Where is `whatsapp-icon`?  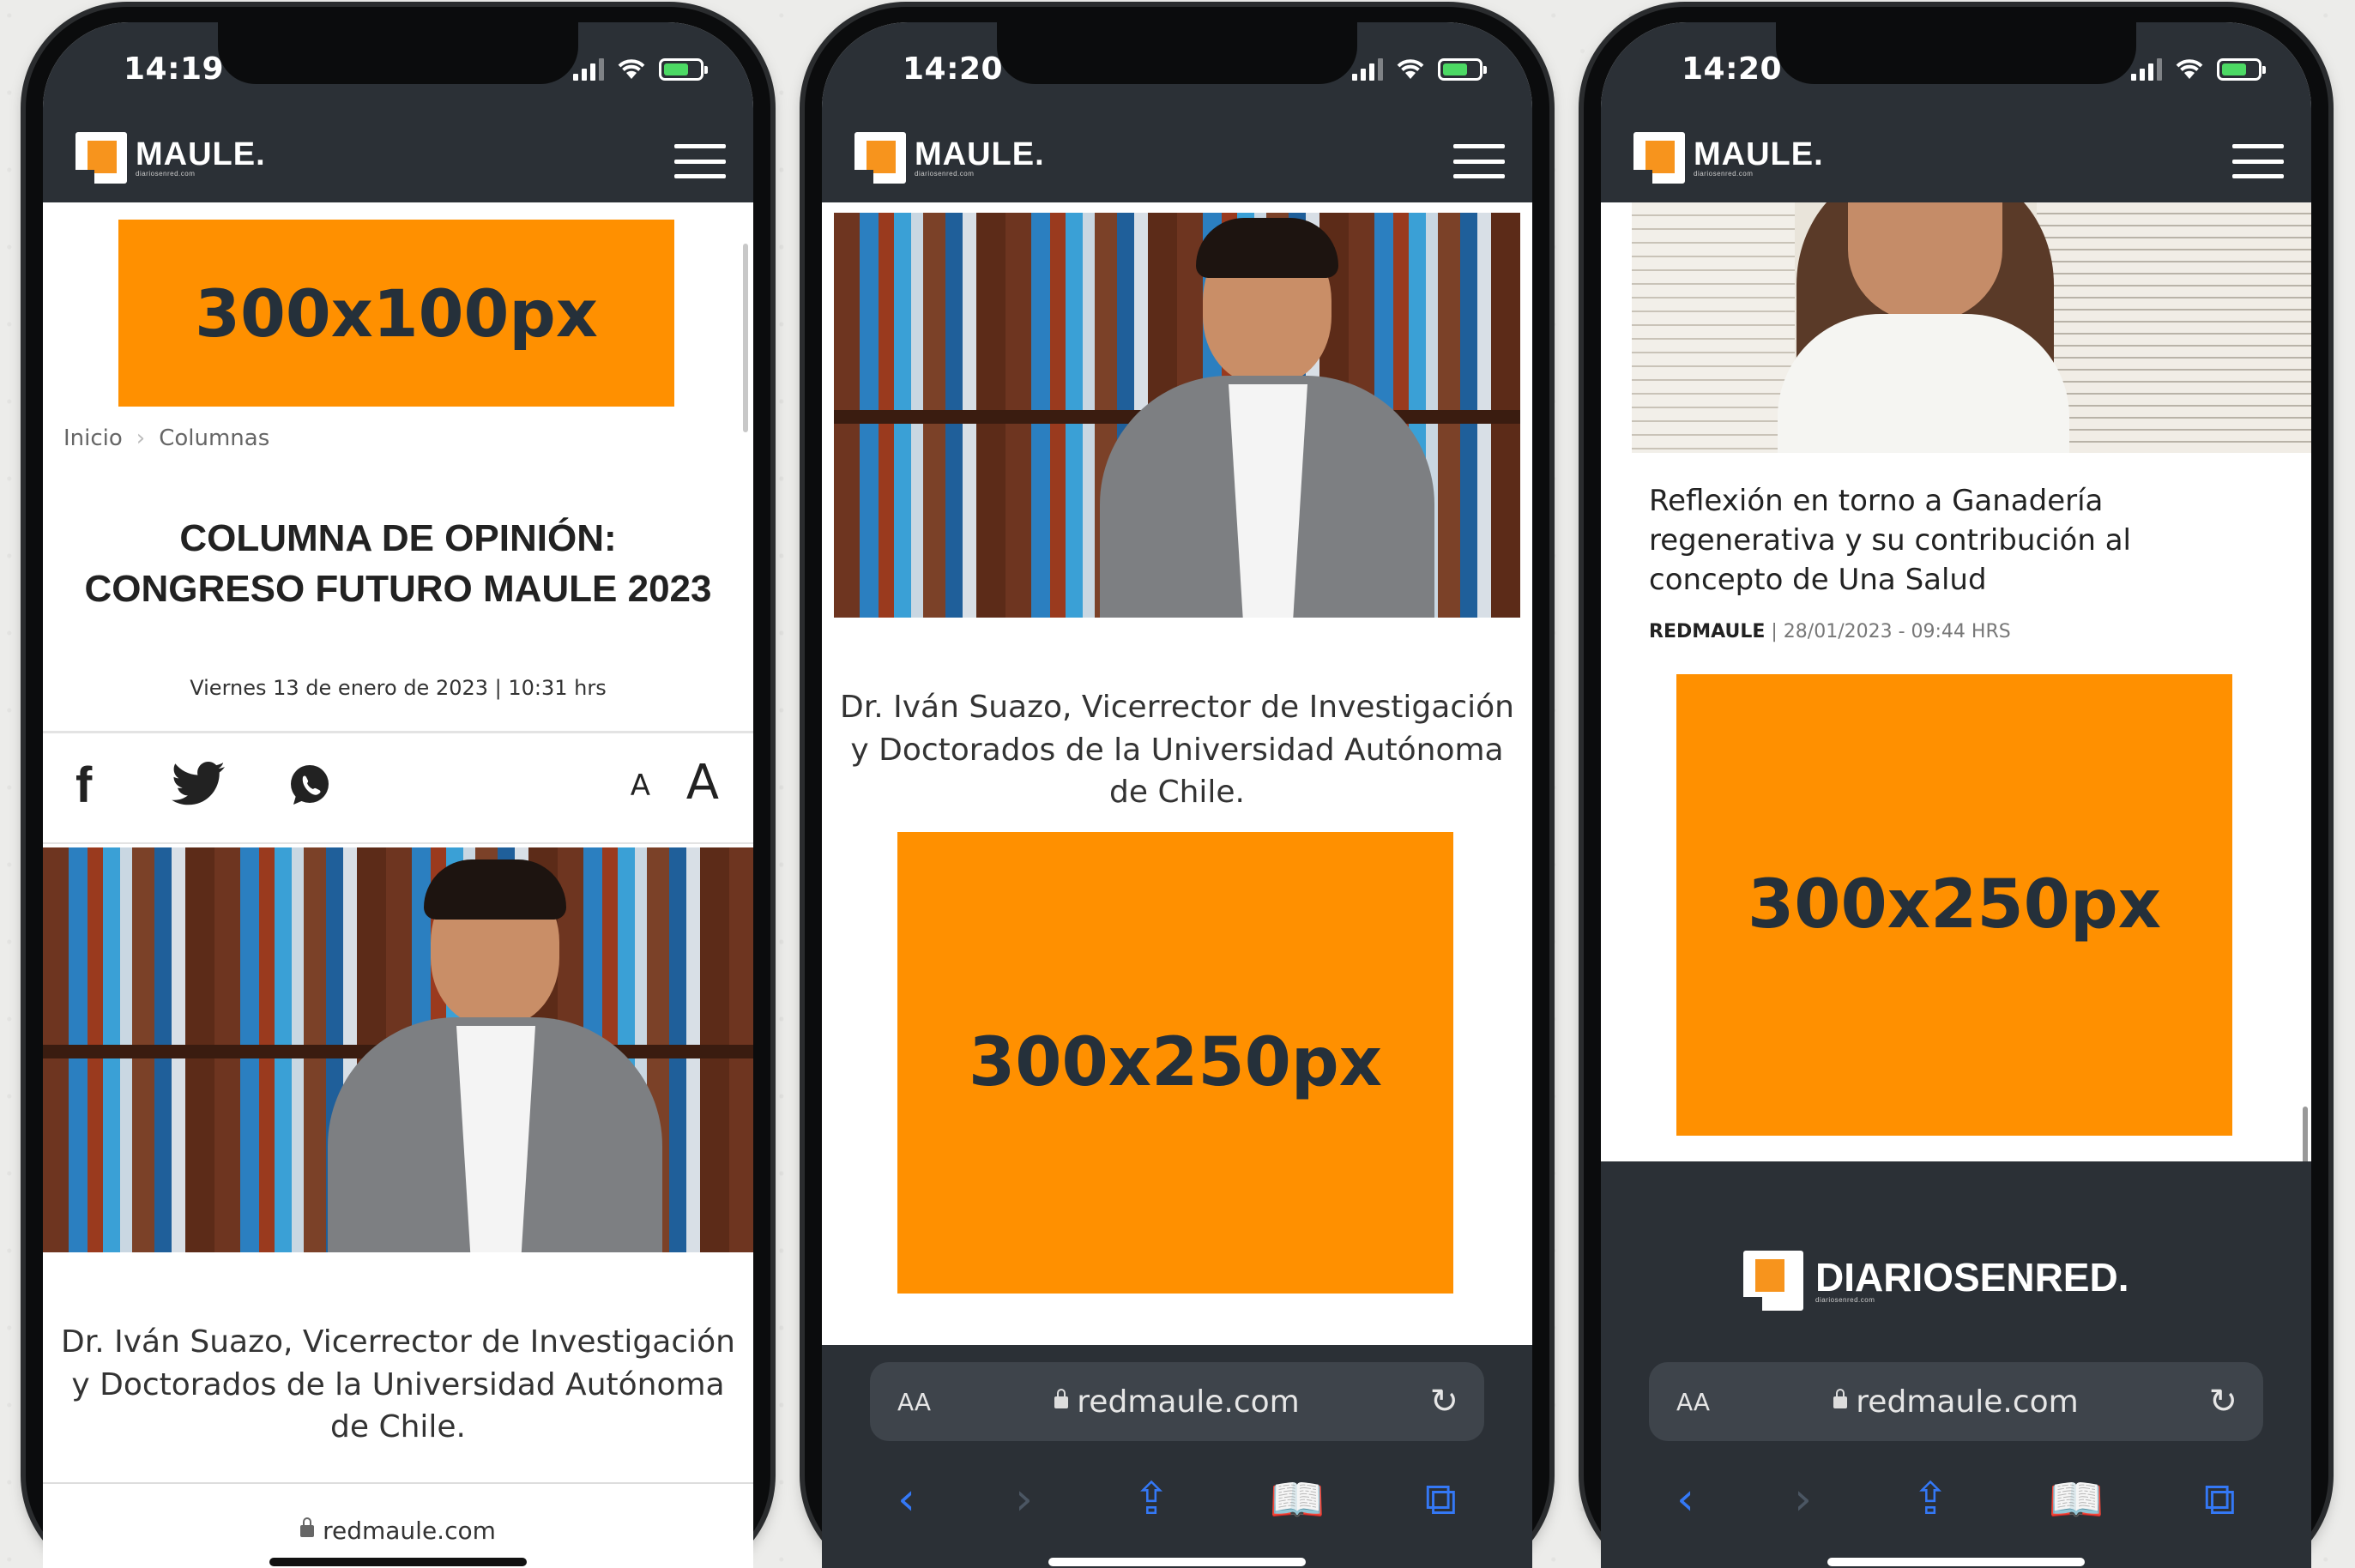 whatsapp-icon is located at coordinates (310, 785).